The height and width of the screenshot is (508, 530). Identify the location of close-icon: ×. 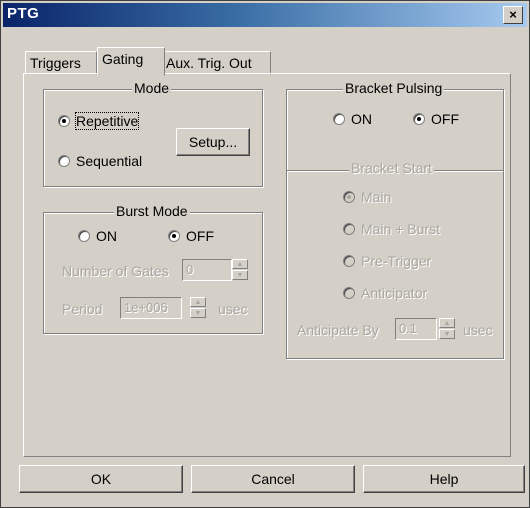
(513, 15).